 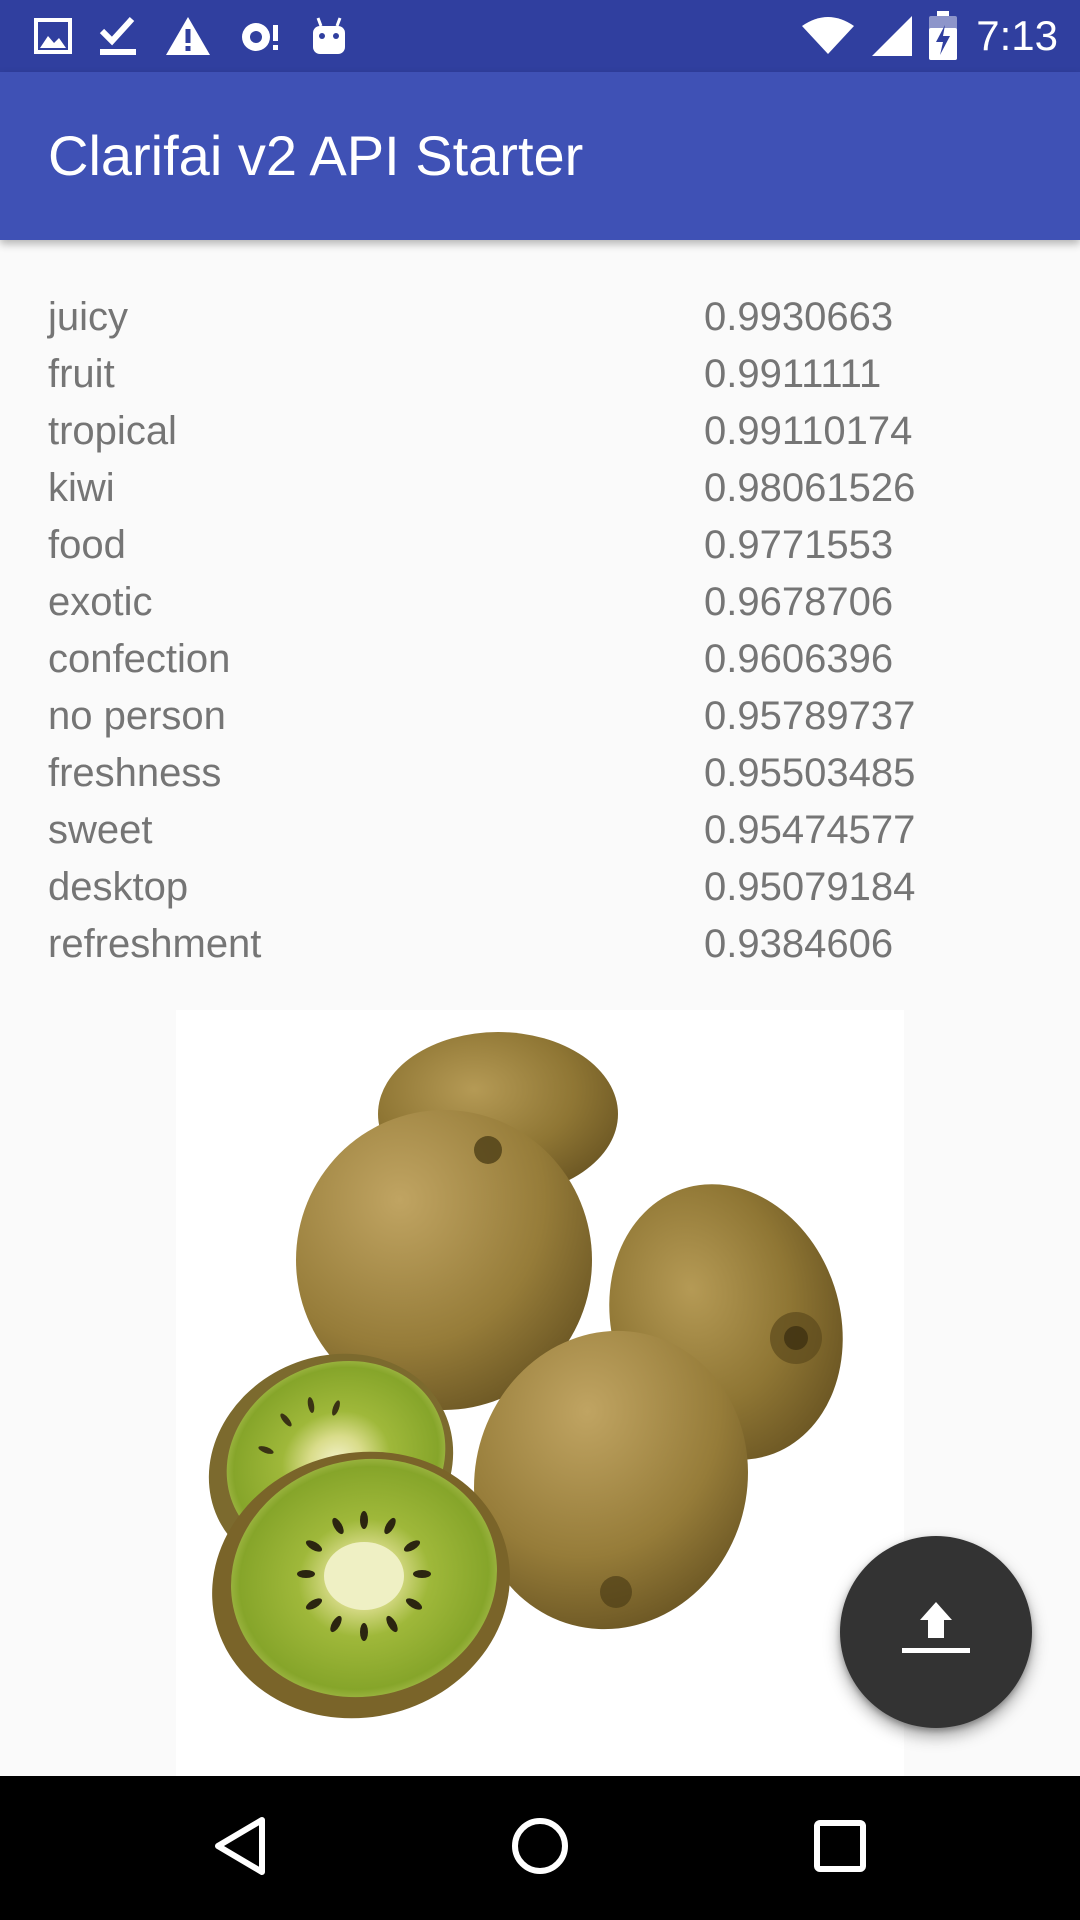 I want to click on tag-name: sweet, so click(x=100, y=830).